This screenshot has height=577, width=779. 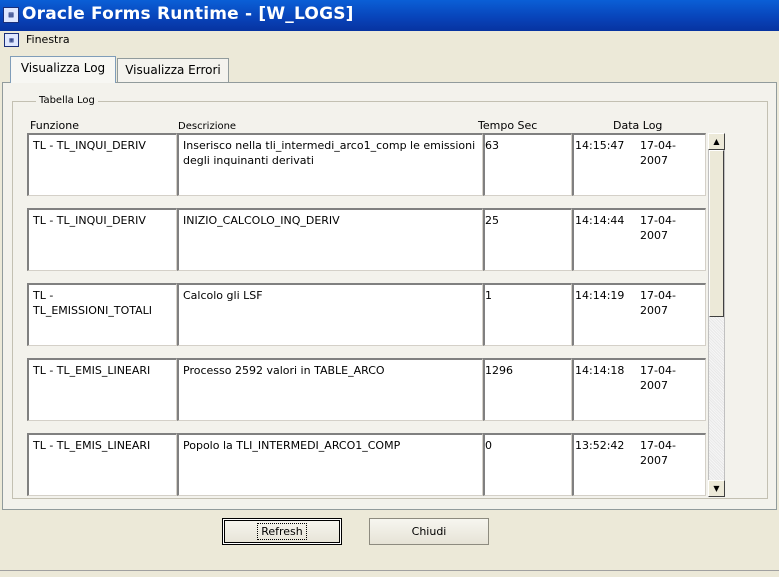 I want to click on arrow-up-icon: ▲, so click(x=716, y=141).